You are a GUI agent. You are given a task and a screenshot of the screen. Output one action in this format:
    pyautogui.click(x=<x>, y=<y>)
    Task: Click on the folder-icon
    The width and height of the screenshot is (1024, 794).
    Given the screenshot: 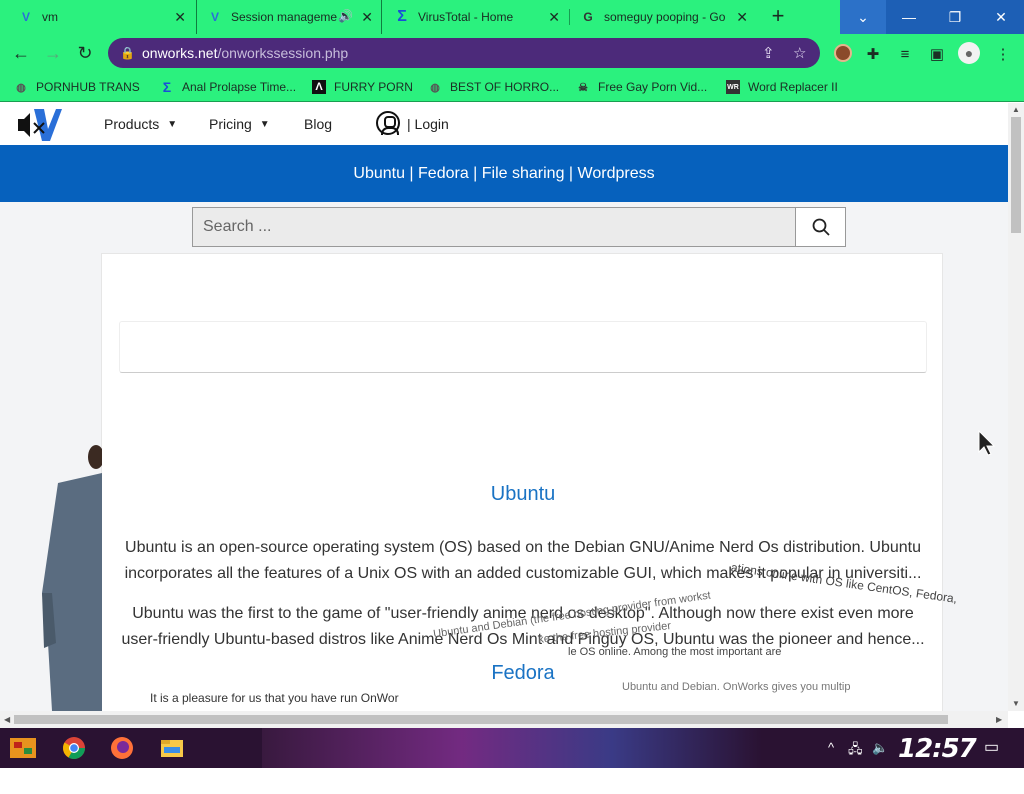 What is the action you would take?
    pyautogui.click(x=172, y=748)
    